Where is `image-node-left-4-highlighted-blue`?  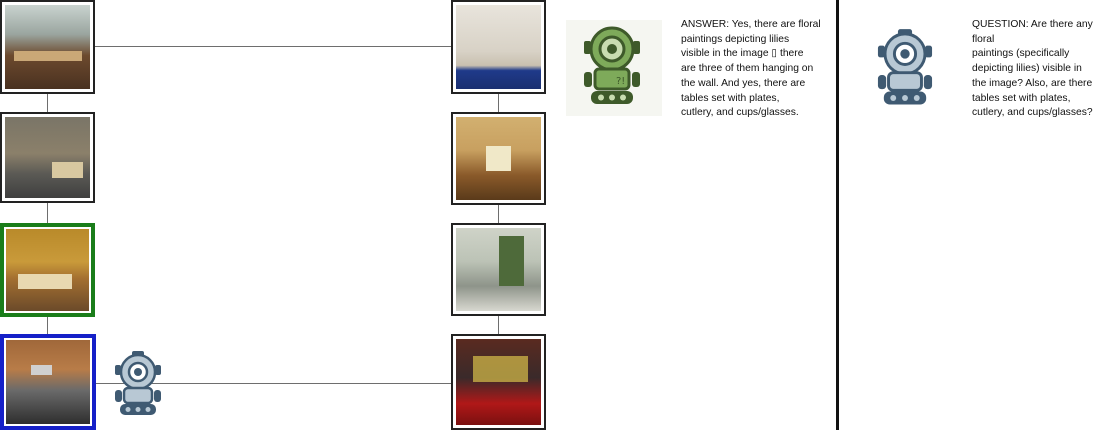 image-node-left-4-highlighted-blue is located at coordinates (48, 382).